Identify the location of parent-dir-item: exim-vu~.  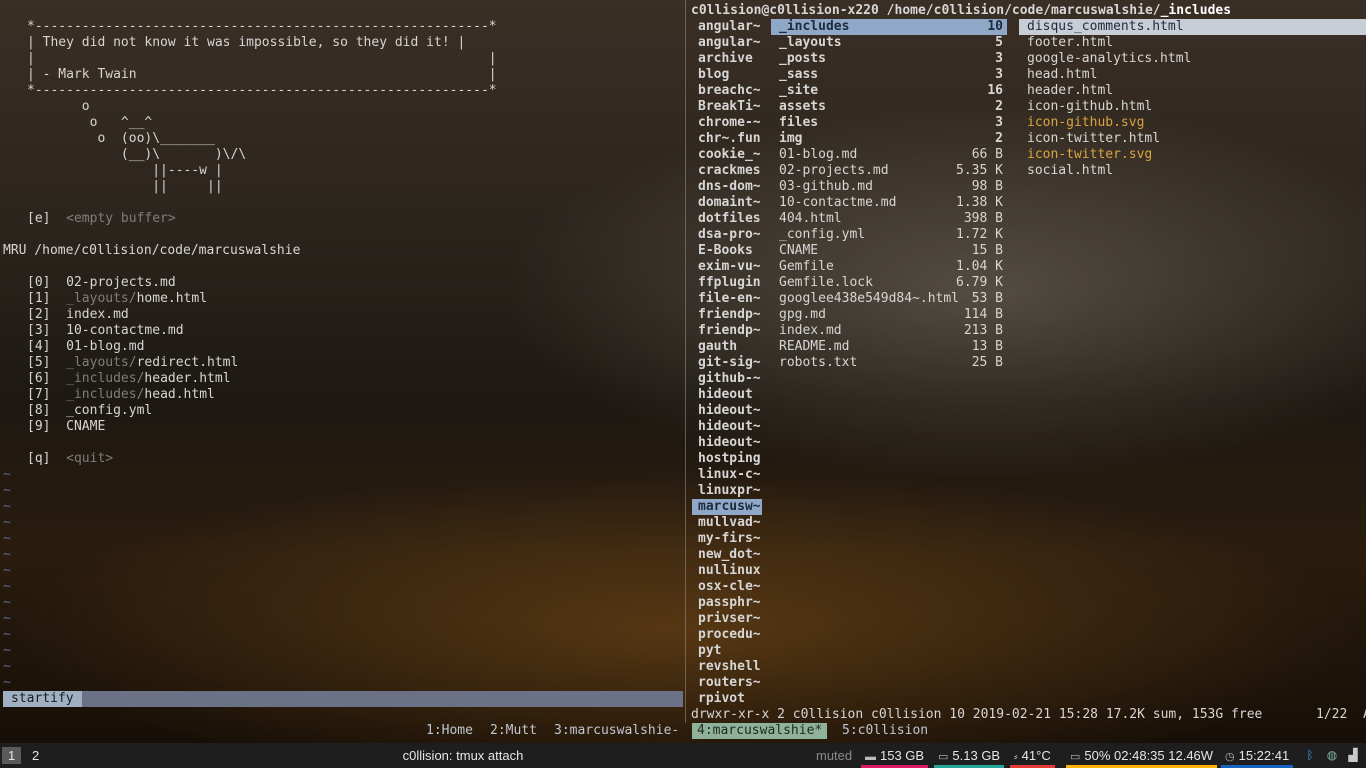
(727, 267).